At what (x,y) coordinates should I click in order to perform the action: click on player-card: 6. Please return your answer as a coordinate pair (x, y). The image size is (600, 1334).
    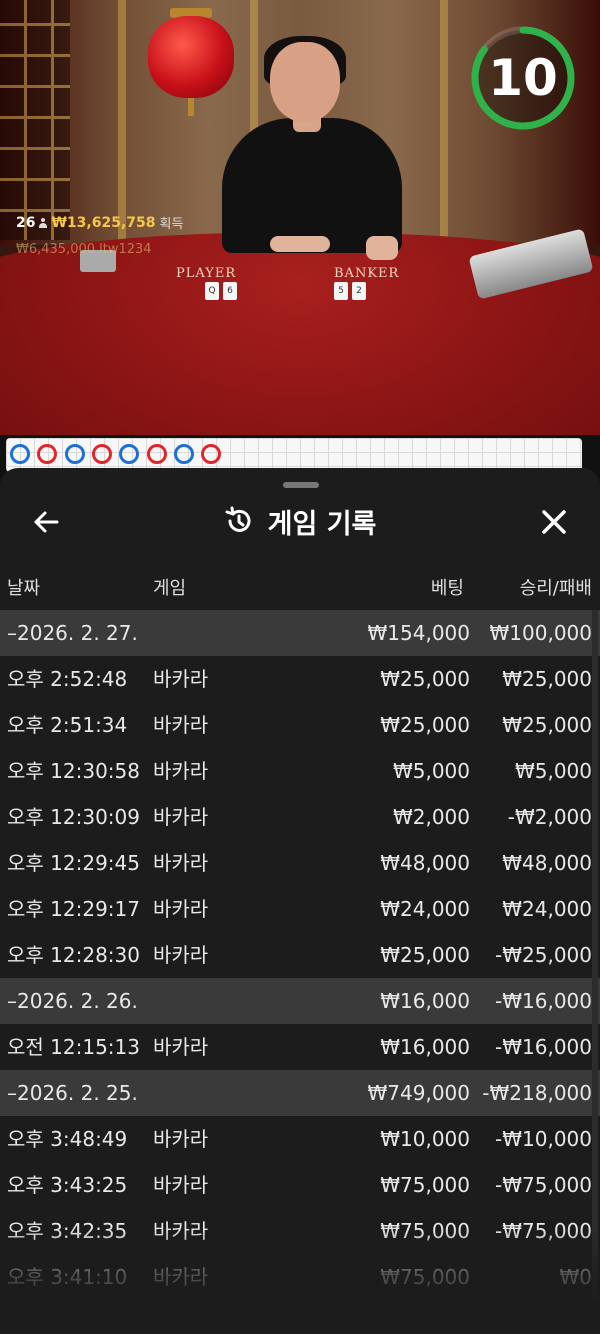
    Looking at the image, I should click on (230, 291).